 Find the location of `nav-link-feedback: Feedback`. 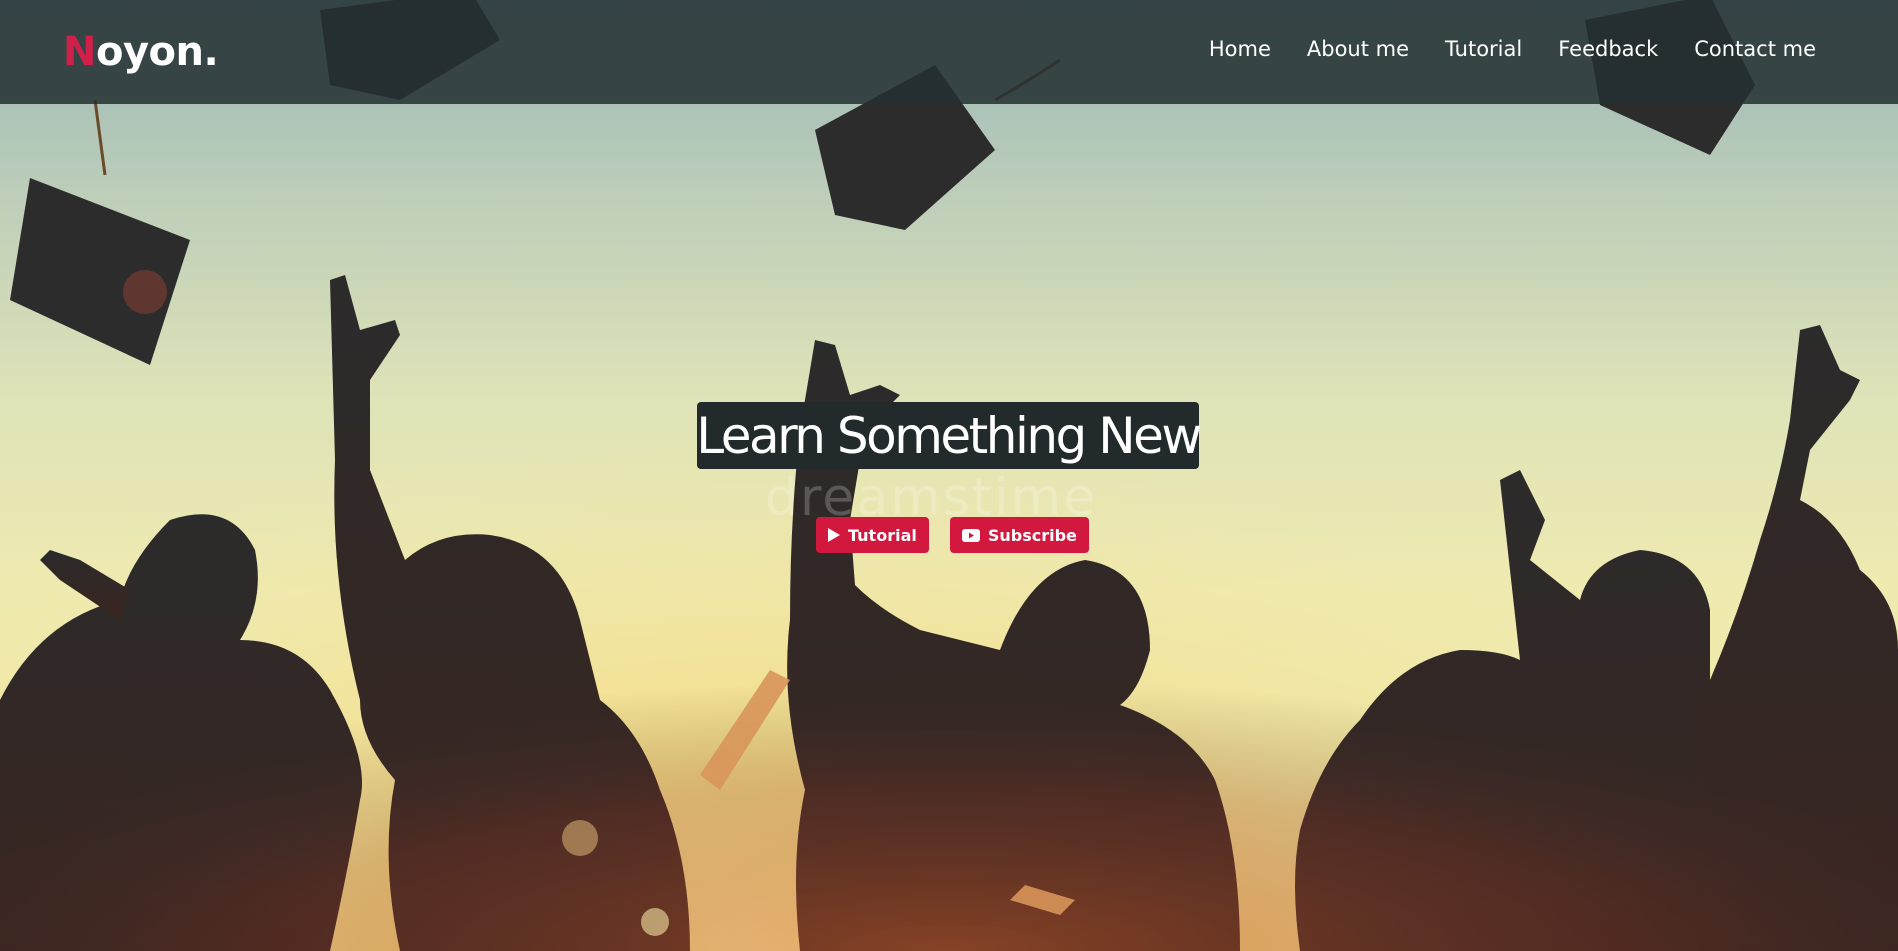

nav-link-feedback: Feedback is located at coordinates (1608, 49).